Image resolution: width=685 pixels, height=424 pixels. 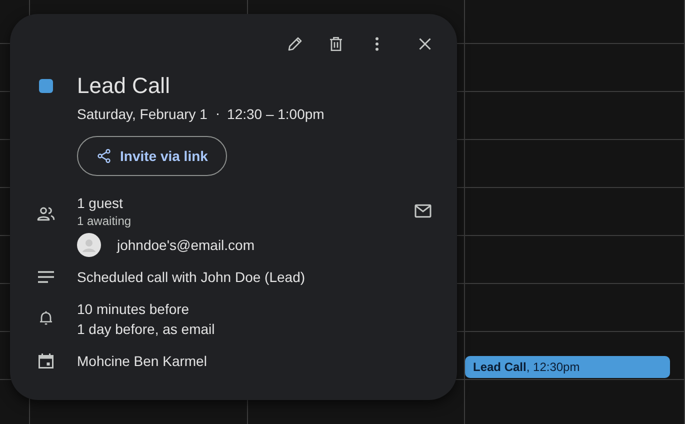 I want to click on description-icon, so click(x=46, y=277).